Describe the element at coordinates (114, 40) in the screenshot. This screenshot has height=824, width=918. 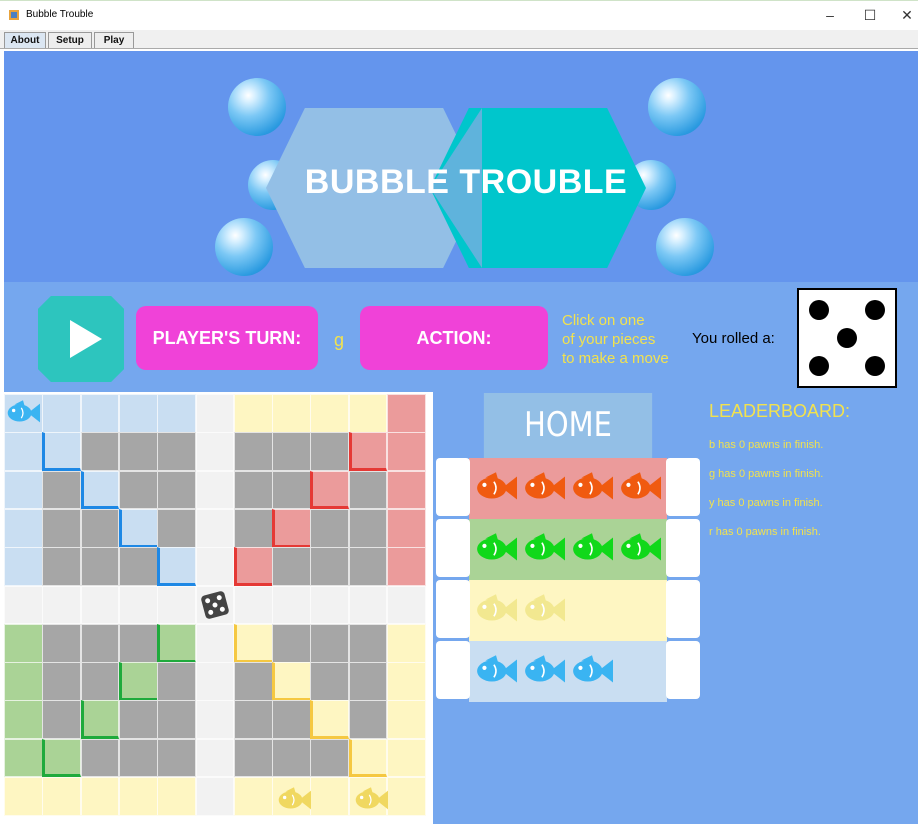
I see `tab-play: Play` at that location.